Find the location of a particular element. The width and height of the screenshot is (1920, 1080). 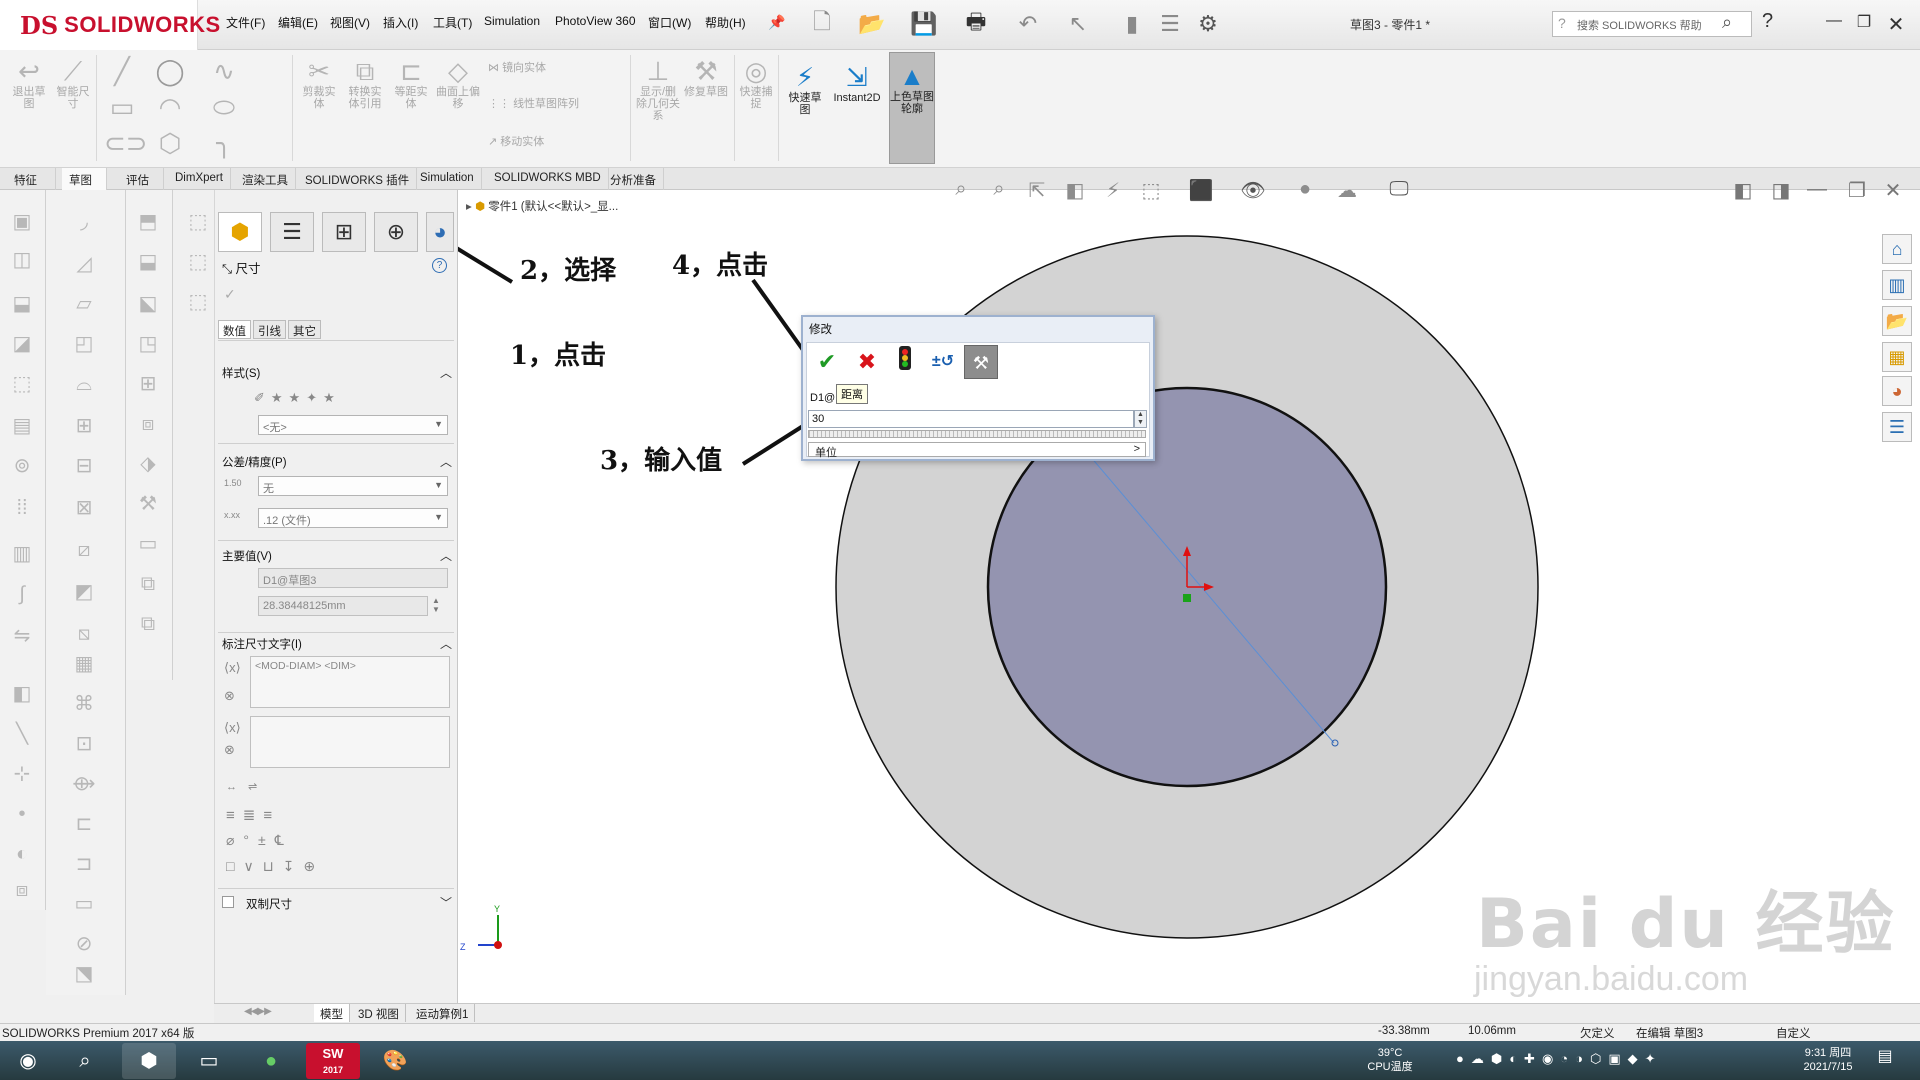

repair-sketch-button: ⚒ 修复草图 is located at coordinates (706, 77).